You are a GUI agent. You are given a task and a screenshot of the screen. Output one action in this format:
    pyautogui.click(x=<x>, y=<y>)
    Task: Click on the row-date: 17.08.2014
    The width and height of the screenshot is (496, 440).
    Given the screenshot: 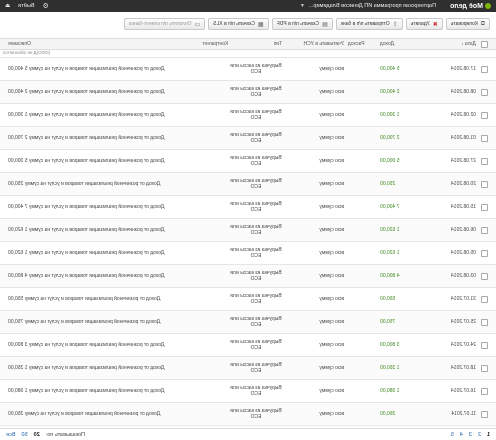 What is the action you would take?
    pyautogui.click(x=456, y=69)
    